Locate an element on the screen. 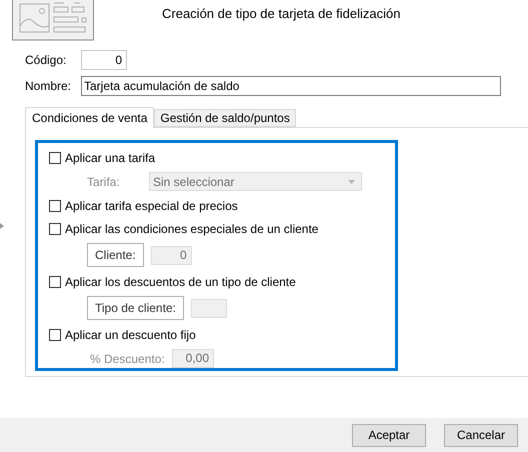 This screenshot has width=528, height=452. tab: Condiciones de venta is located at coordinates (89, 117).